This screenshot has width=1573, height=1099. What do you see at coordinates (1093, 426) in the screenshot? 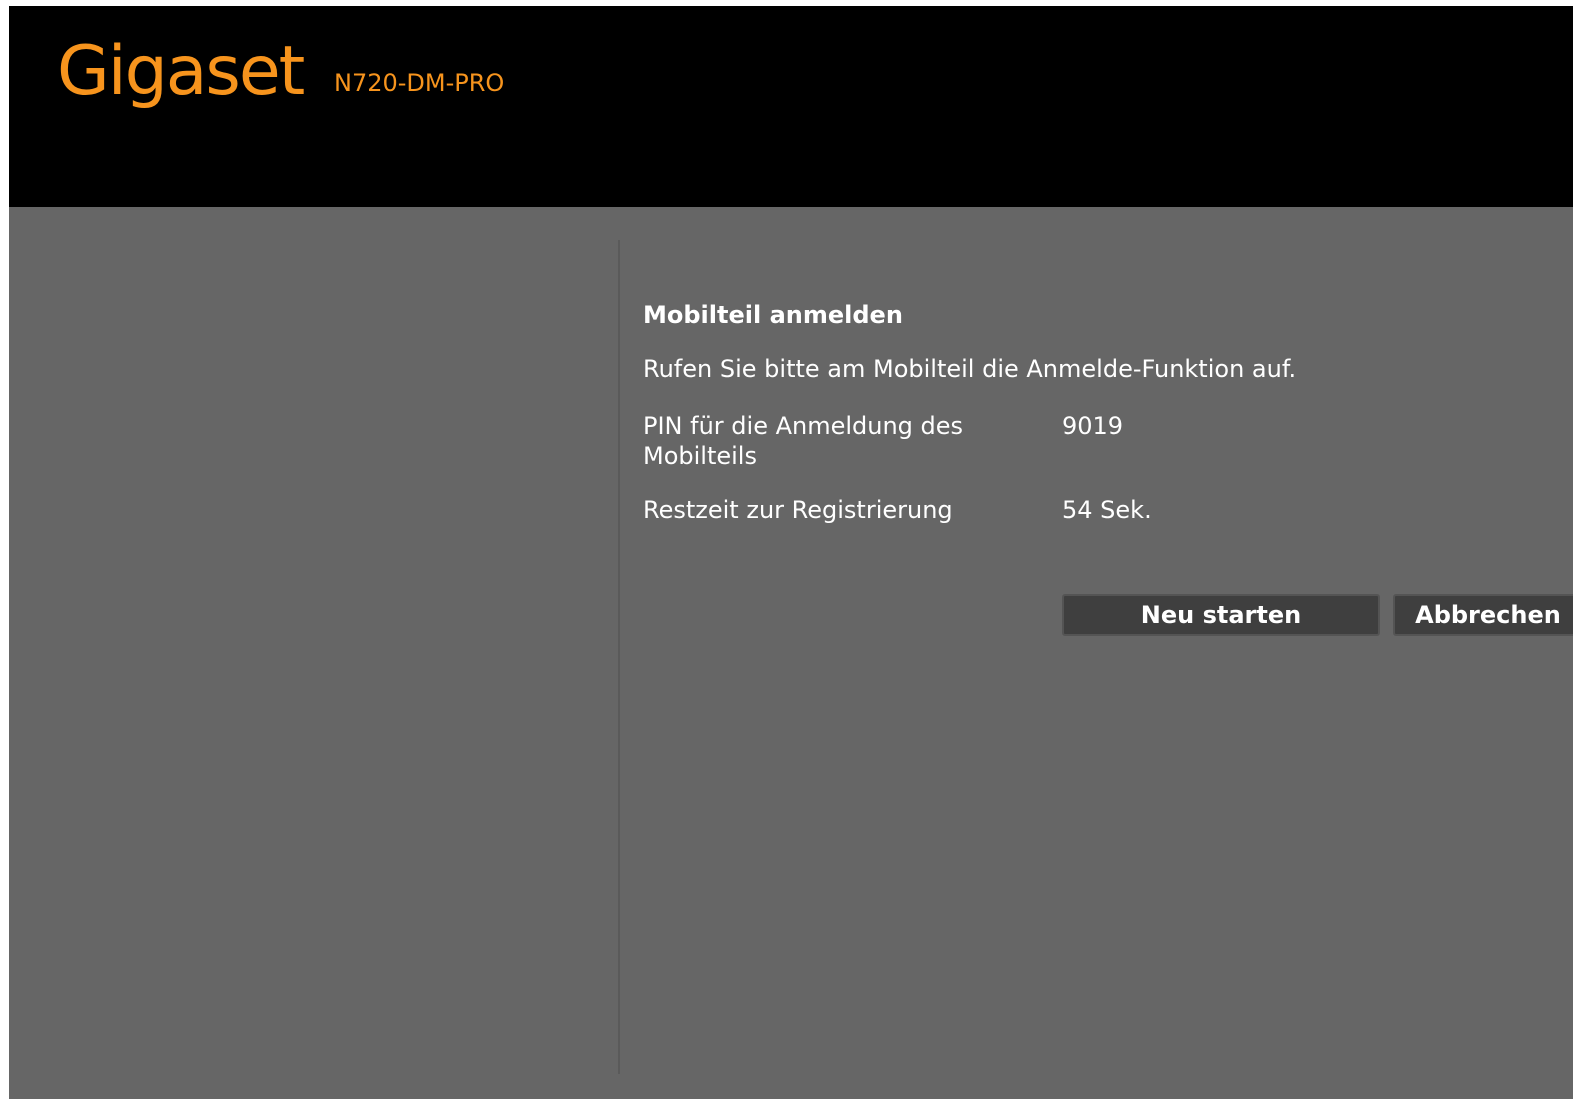
I see `pin-value: 9019` at bounding box center [1093, 426].